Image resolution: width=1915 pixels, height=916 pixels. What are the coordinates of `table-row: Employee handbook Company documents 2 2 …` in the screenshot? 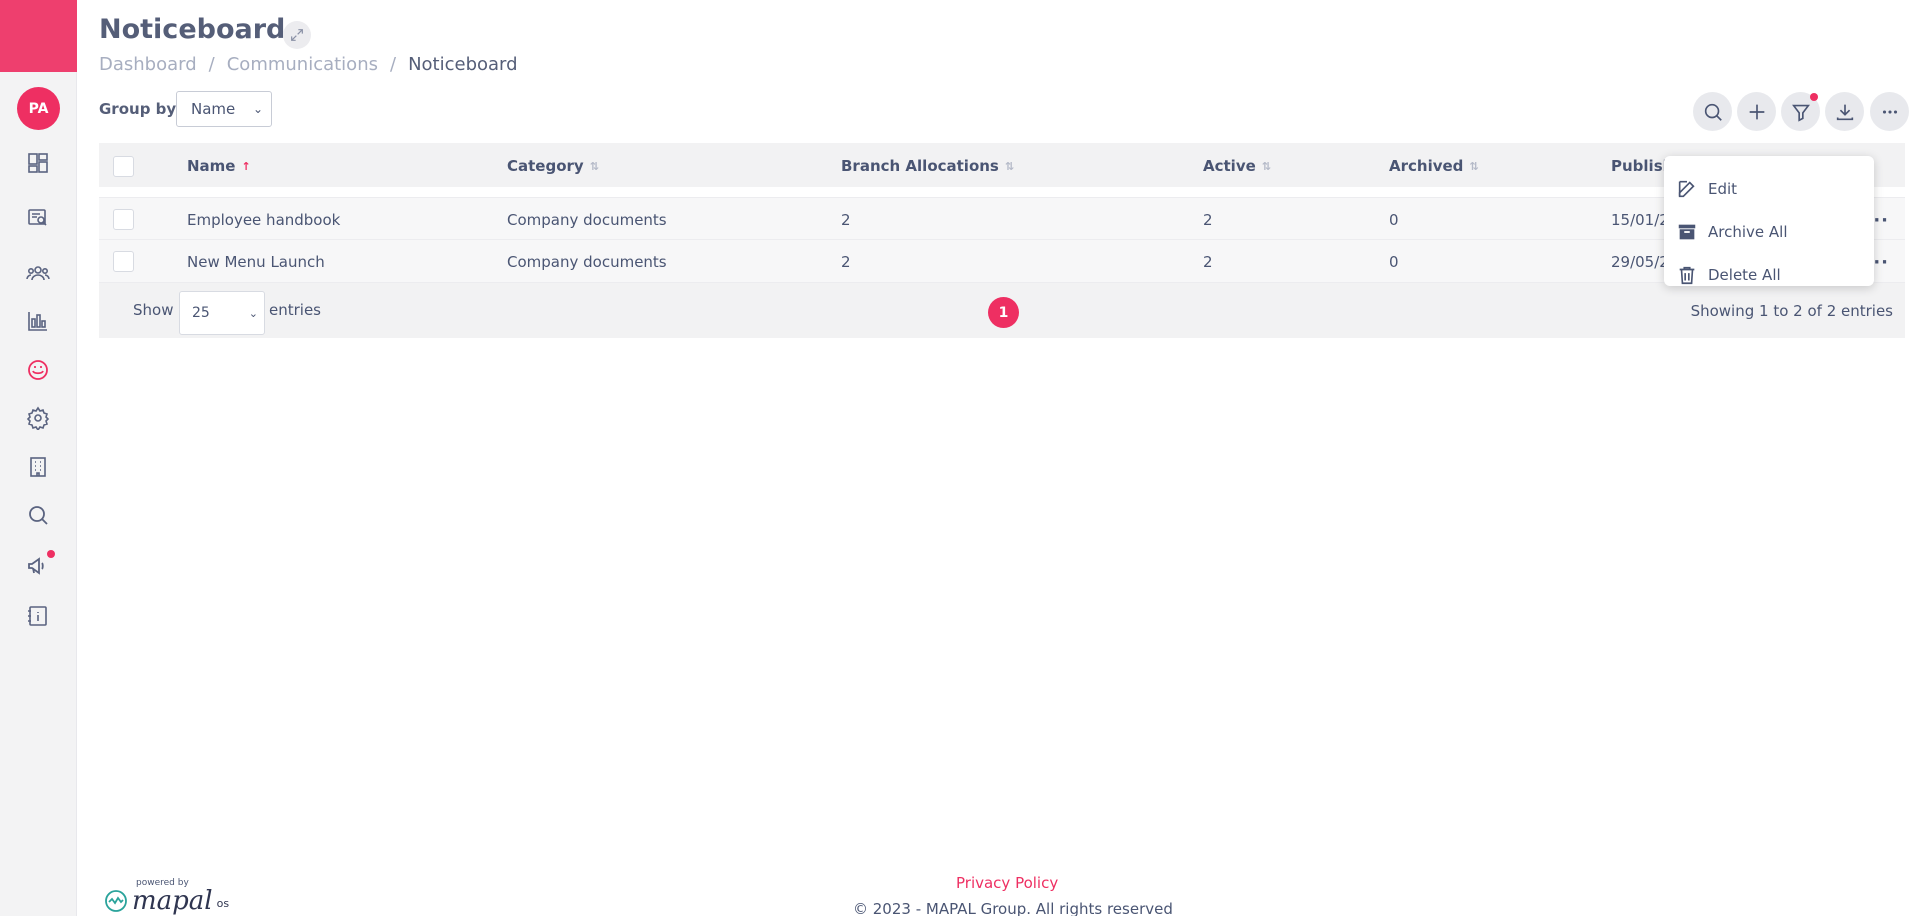 It's located at (1002, 218).